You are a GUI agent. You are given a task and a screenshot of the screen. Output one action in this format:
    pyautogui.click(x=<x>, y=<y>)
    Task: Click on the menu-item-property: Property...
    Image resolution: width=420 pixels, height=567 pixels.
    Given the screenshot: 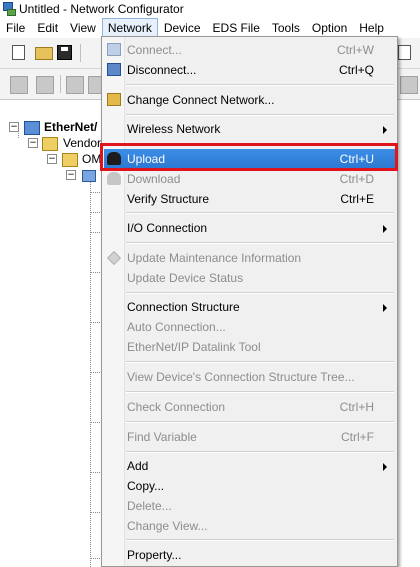 What is the action you would take?
    pyautogui.click(x=249, y=555)
    